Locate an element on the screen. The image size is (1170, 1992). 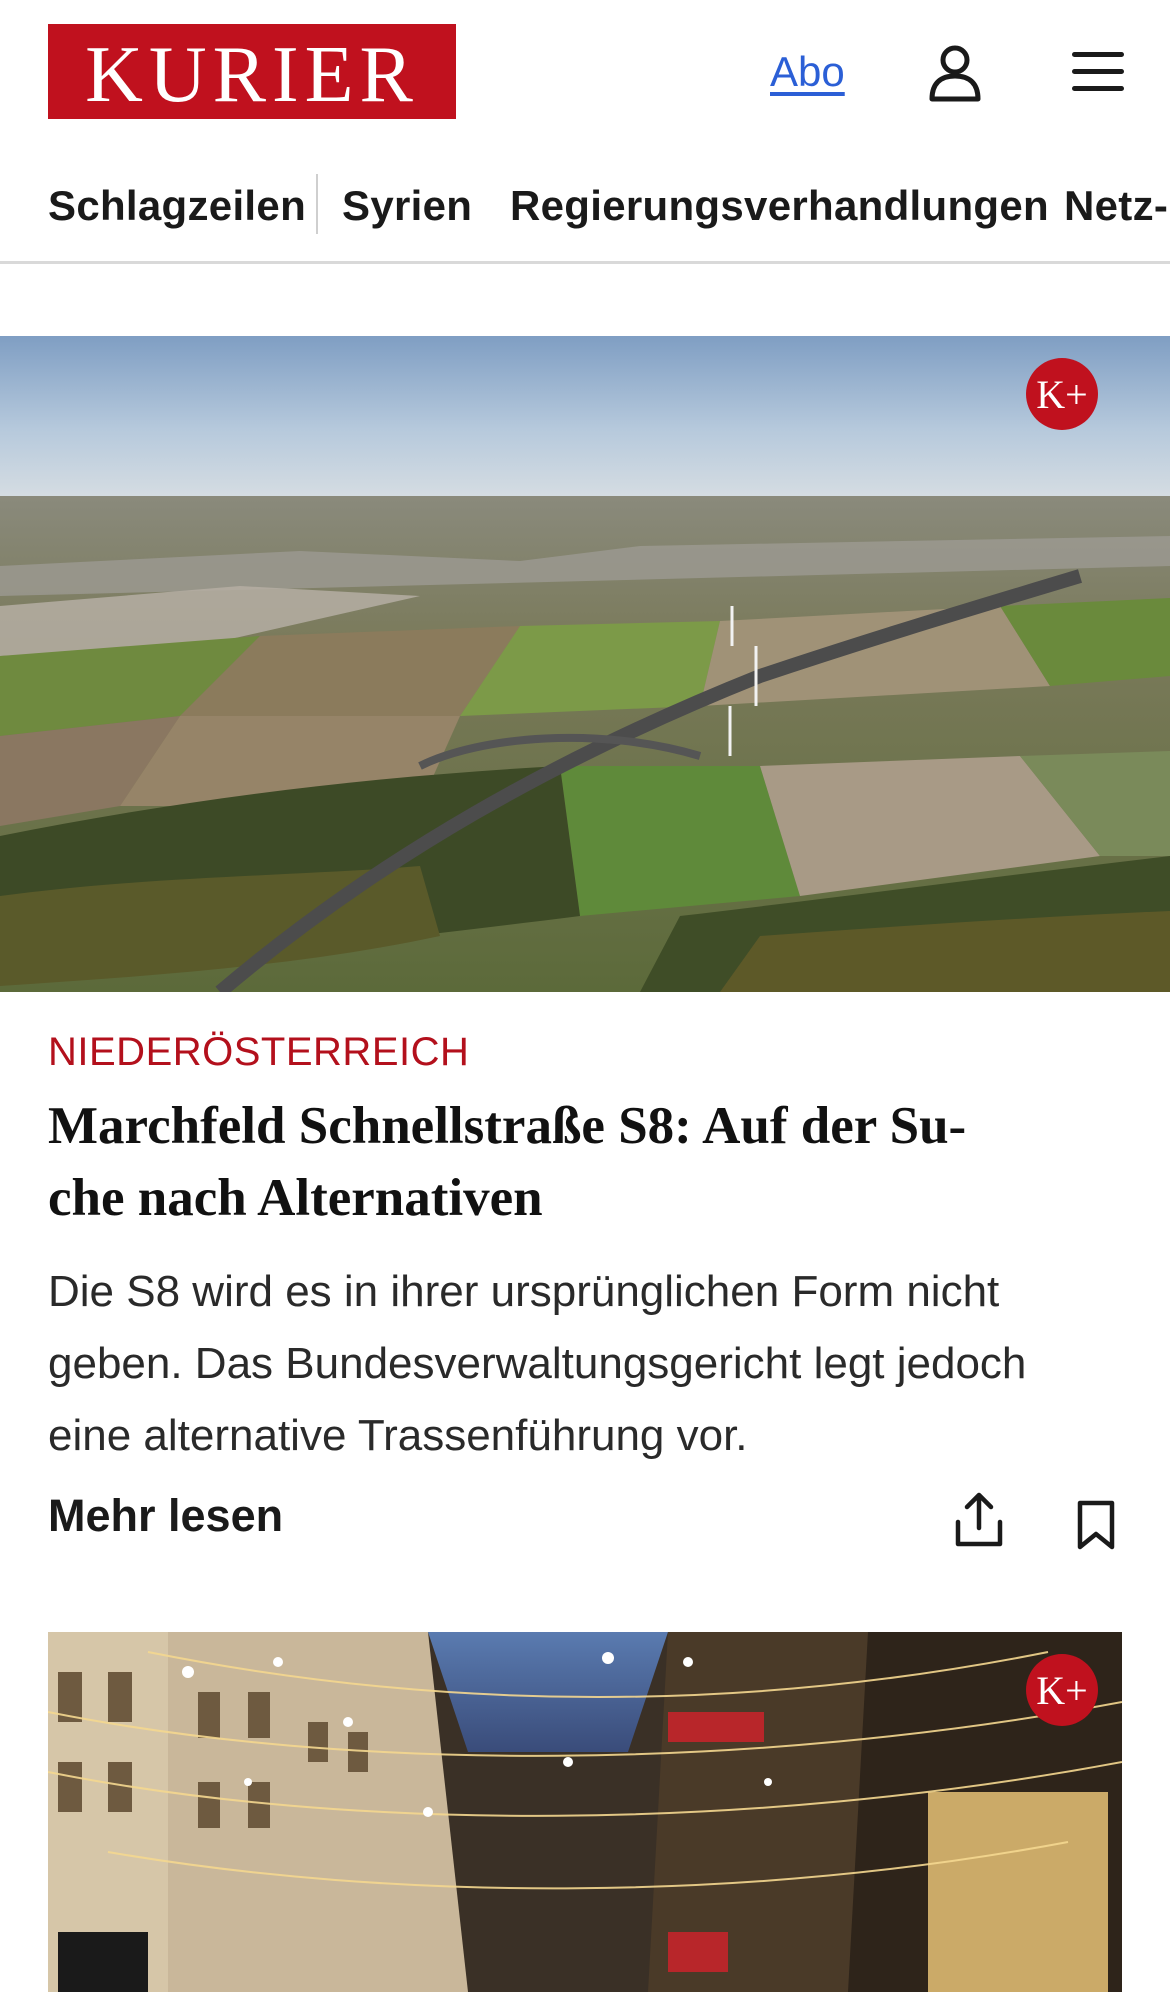
share-icon is located at coordinates (979, 1520).